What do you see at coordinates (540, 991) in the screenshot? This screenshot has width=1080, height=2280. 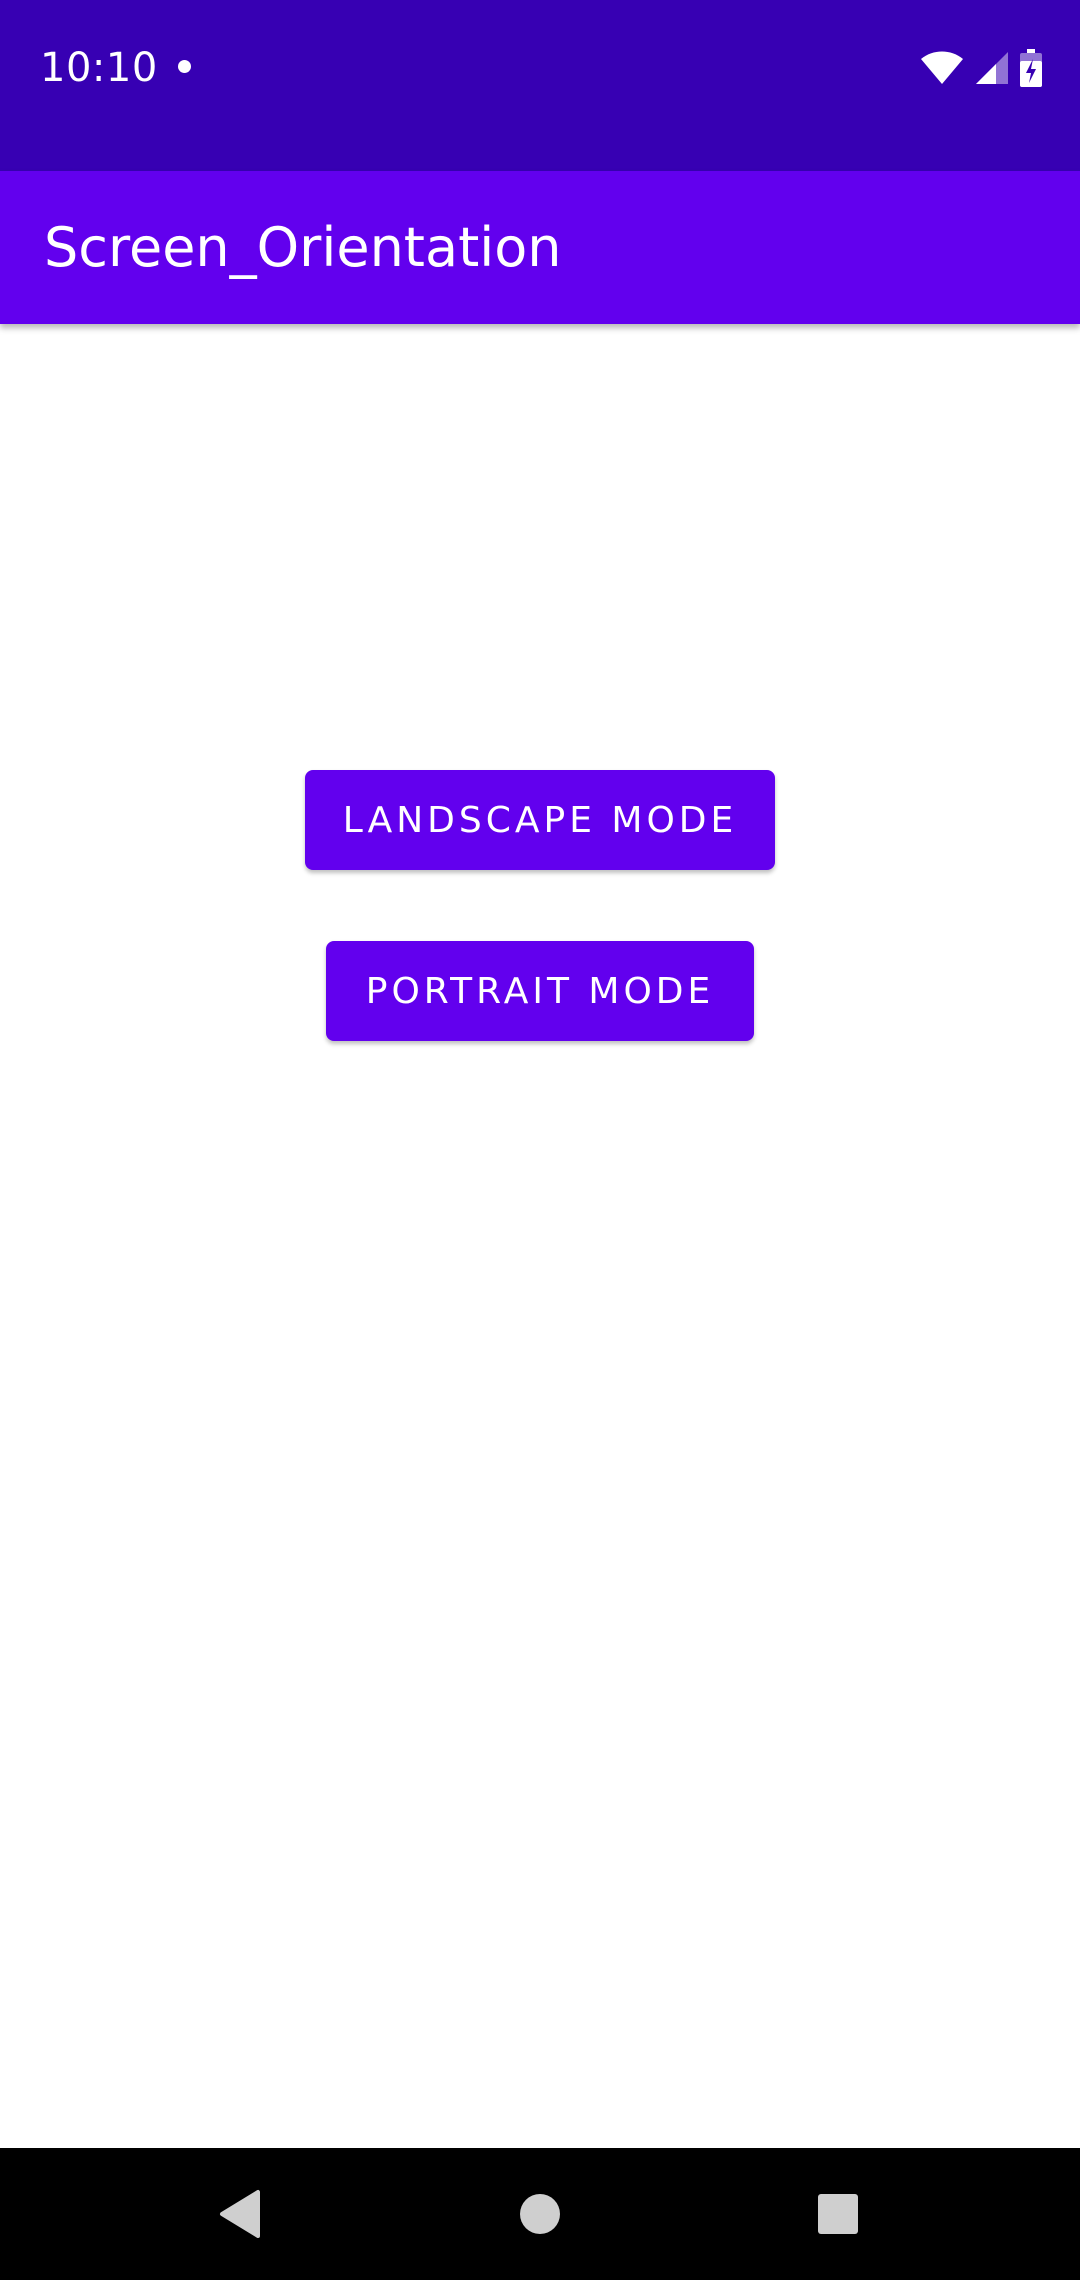 I see `portrait-mode-button: PORTRAIT MODE` at bounding box center [540, 991].